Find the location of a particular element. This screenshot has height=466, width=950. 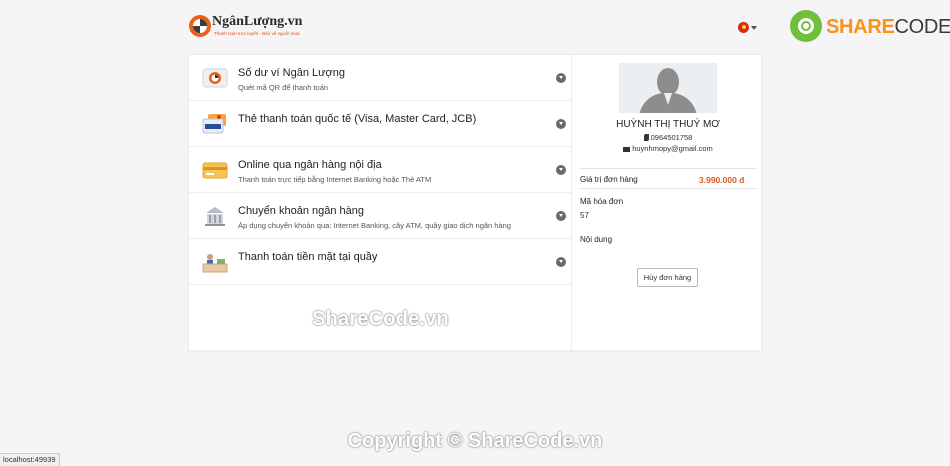

sharecode-logo-part1: SHARE is located at coordinates (860, 27).